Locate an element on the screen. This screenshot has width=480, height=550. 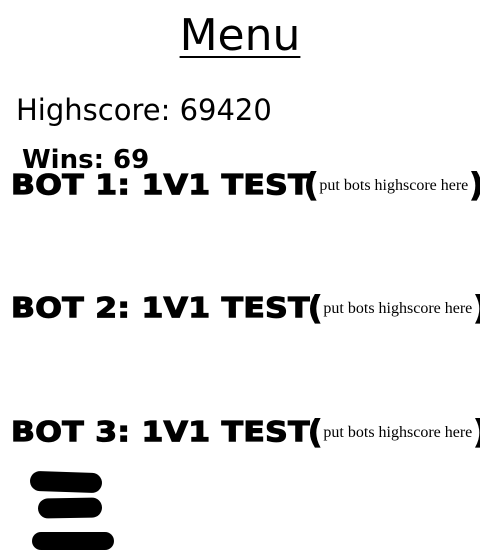
bot-2-highscore: ( put bots highscore here ) is located at coordinates (393, 307).